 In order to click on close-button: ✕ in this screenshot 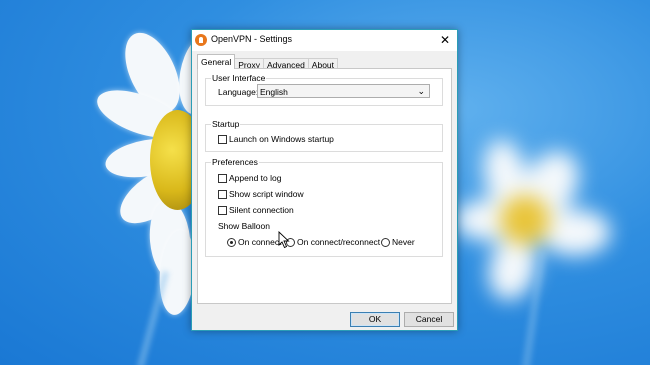, I will do `click(445, 40)`.